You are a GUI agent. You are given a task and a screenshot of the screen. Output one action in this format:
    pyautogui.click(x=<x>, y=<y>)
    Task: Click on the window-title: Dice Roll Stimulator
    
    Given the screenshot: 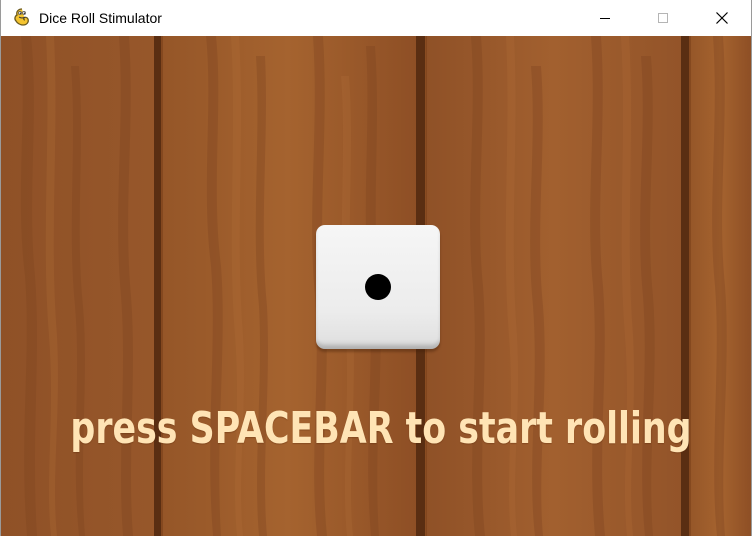 What is the action you would take?
    pyautogui.click(x=100, y=18)
    